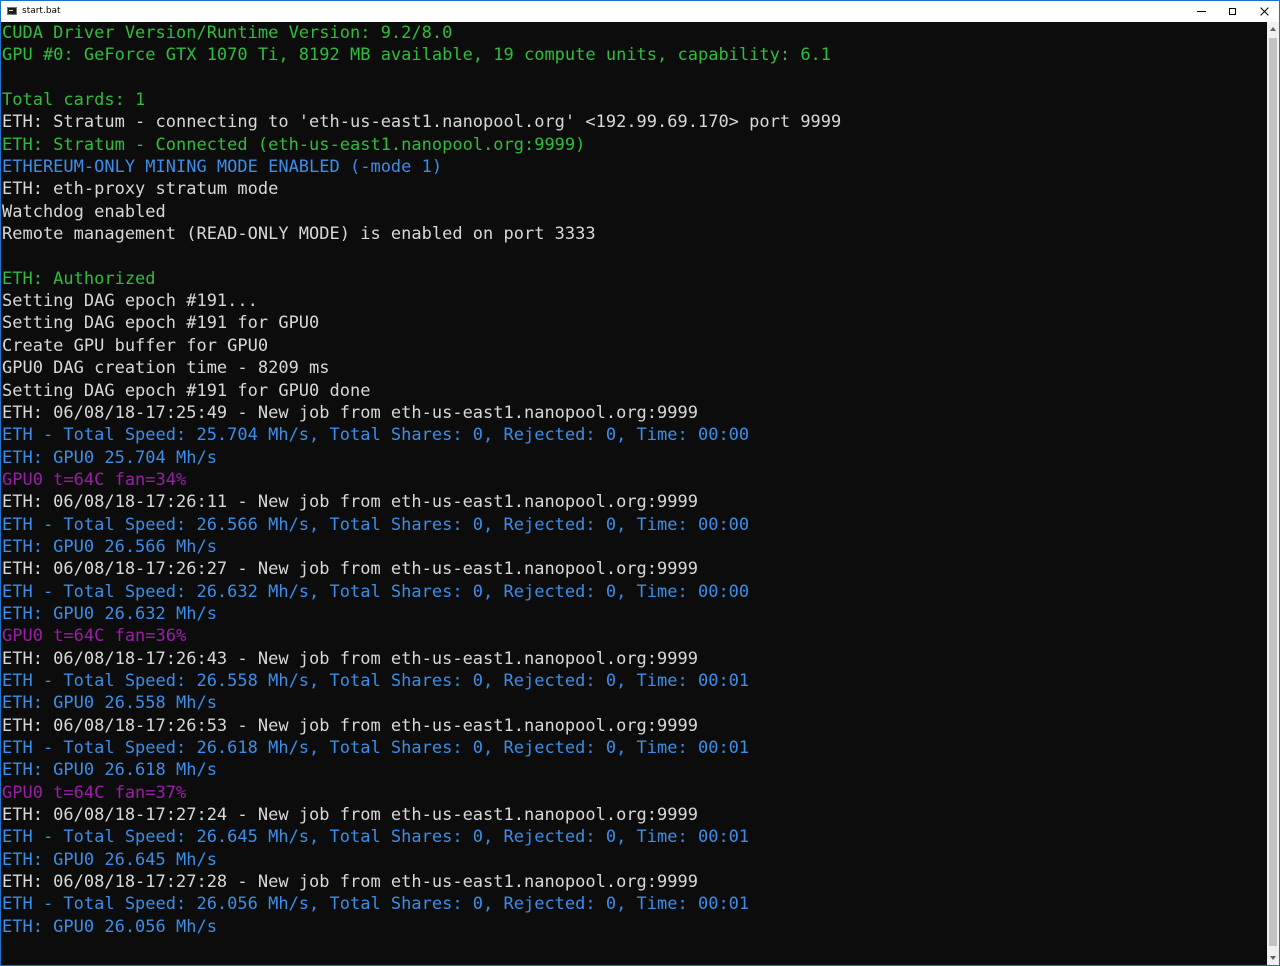  Describe the element at coordinates (79, 278) in the screenshot. I see `console-line: ETH: Authorized` at that location.